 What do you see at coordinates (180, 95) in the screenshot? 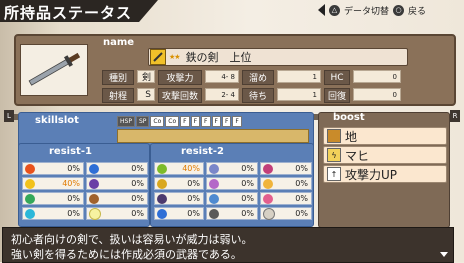
I see `stat-label-attack-count: 攻撃回数` at bounding box center [180, 95].